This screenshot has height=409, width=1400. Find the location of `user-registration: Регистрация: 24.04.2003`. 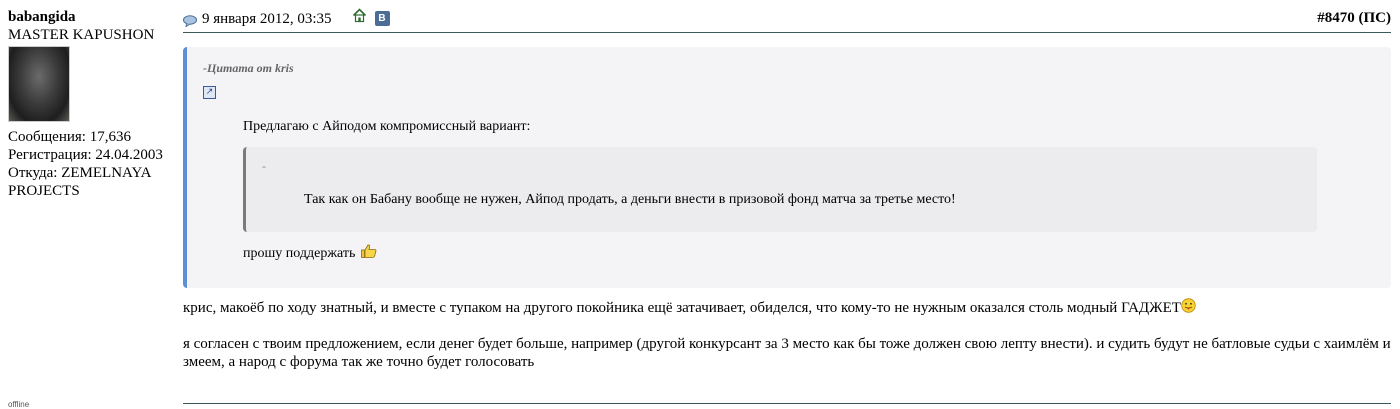

user-registration: Регистрация: 24.04.2003 is located at coordinates (85, 155).